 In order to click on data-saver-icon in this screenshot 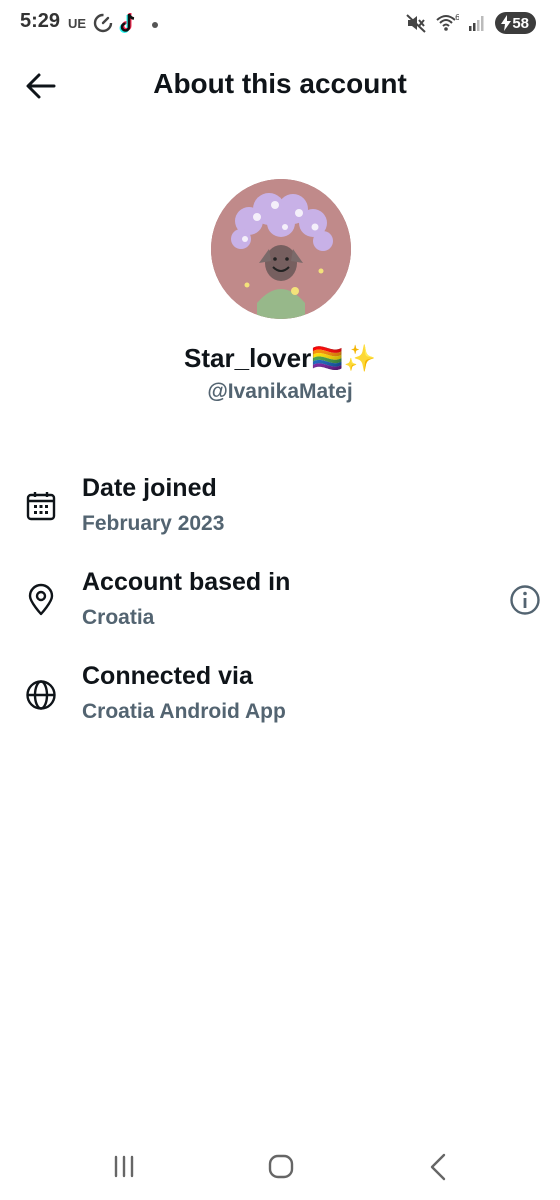, I will do `click(103, 23)`.